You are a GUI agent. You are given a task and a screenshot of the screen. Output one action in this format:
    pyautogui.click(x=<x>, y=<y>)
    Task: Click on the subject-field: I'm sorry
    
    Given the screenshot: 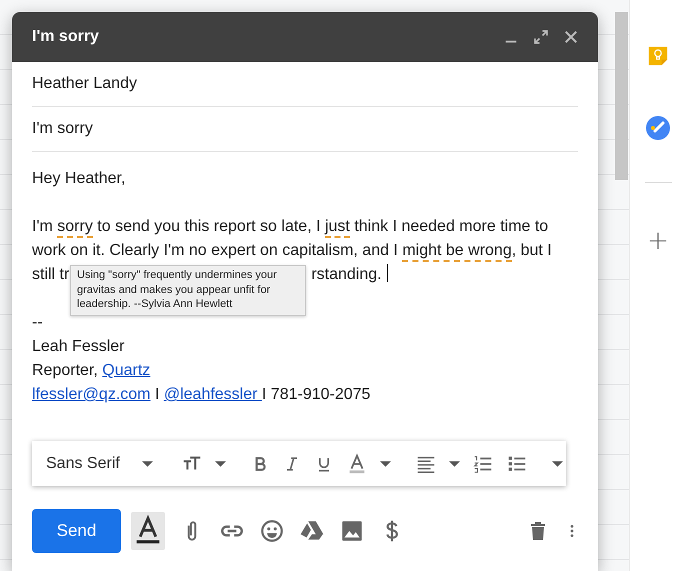 What is the action you would take?
    pyautogui.click(x=62, y=129)
    